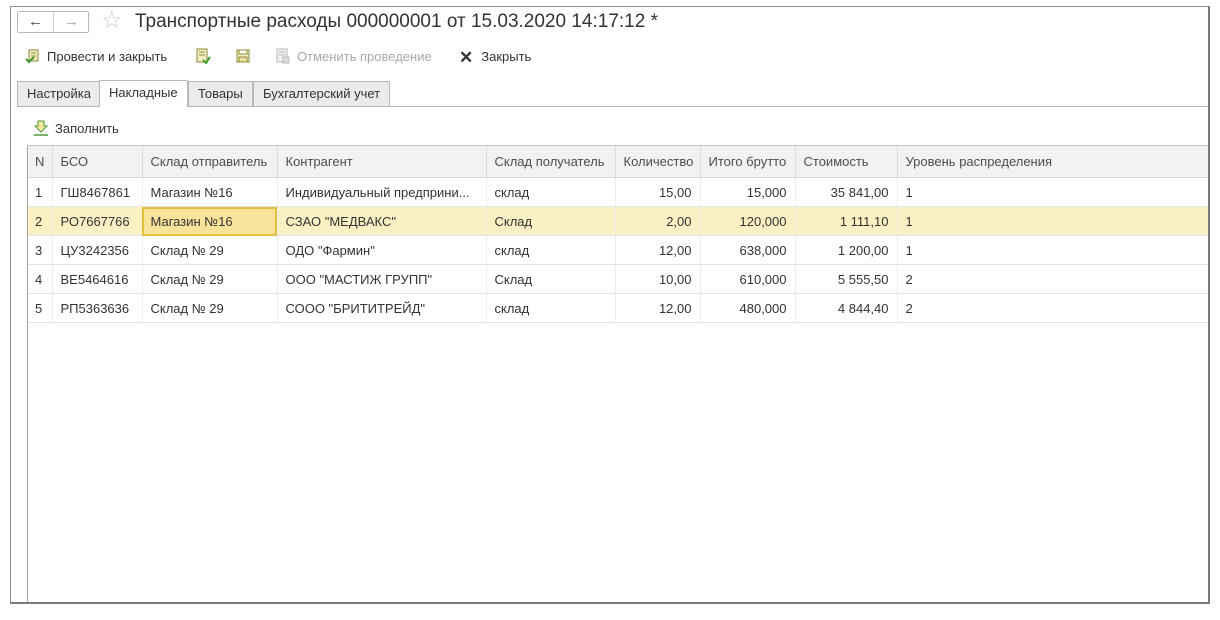 This screenshot has height=620, width=1220. I want to click on fill-button: Заполнить, so click(76, 129).